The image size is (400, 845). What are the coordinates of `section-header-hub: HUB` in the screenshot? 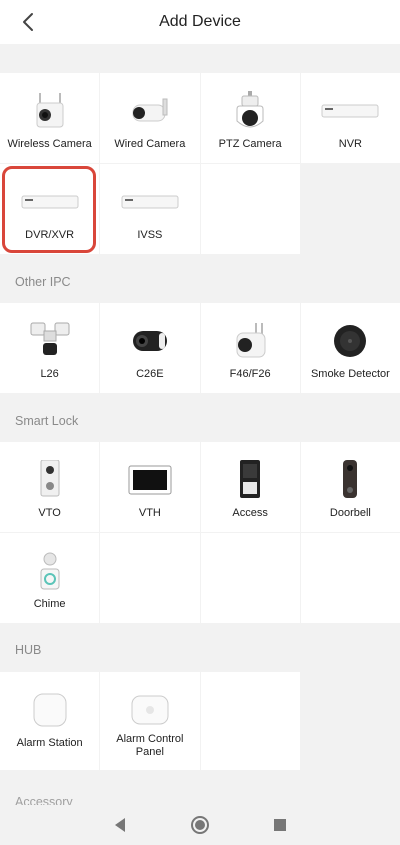 It's located at (200, 650).